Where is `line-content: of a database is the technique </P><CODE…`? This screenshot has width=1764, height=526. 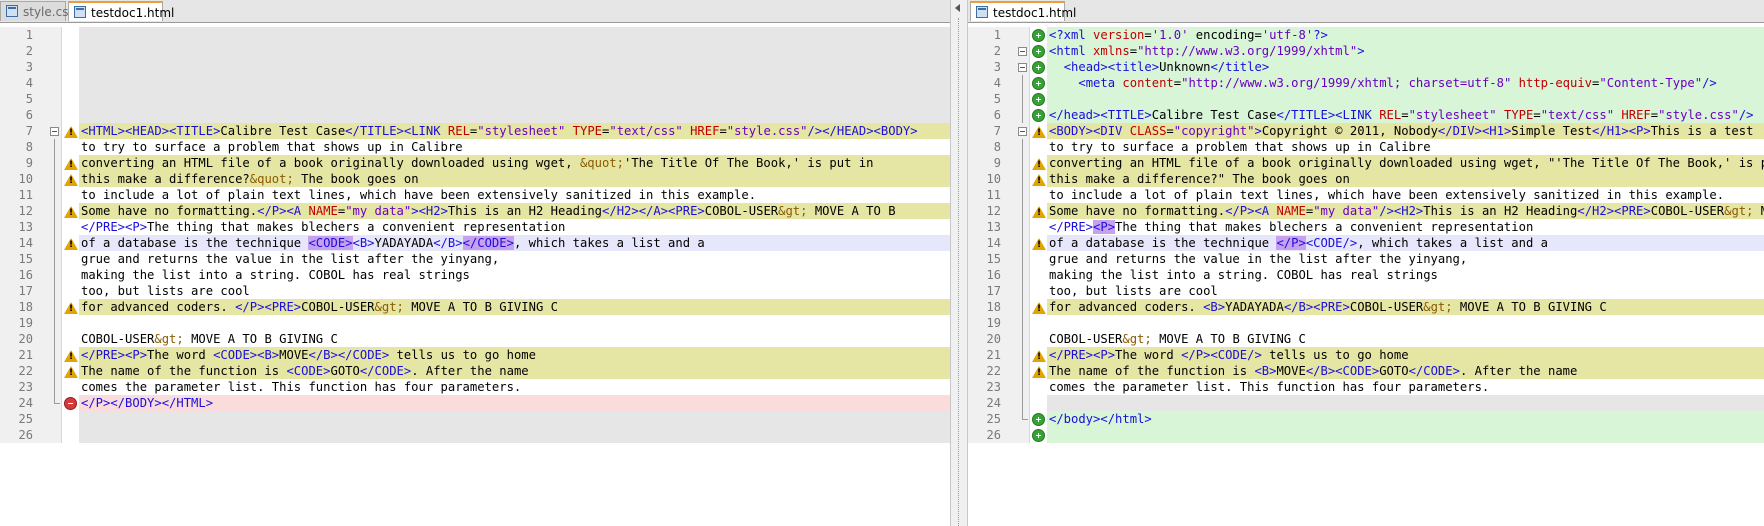 line-content: of a database is the technique </P><CODE… is located at coordinates (1405, 243).